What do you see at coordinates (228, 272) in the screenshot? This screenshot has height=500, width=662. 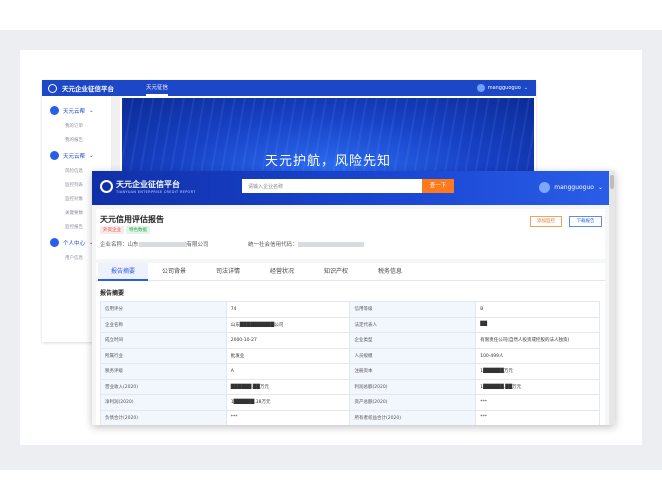 I see `tab-judicial: 司法详情` at bounding box center [228, 272].